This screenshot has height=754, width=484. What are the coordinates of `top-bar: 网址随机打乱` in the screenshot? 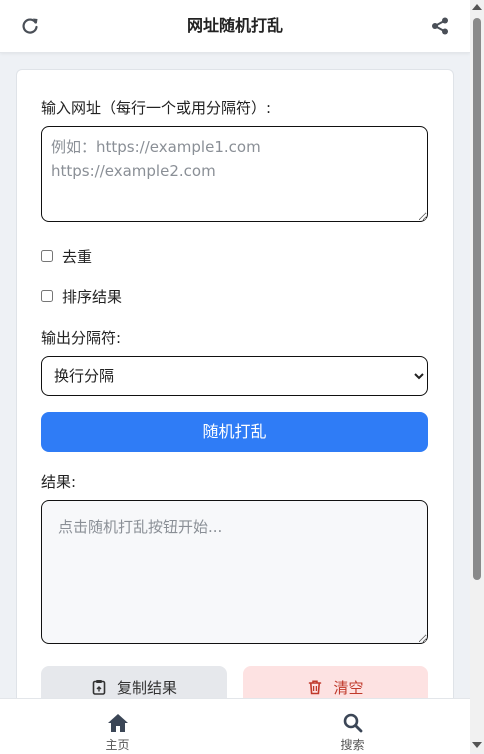 It's located at (235, 26).